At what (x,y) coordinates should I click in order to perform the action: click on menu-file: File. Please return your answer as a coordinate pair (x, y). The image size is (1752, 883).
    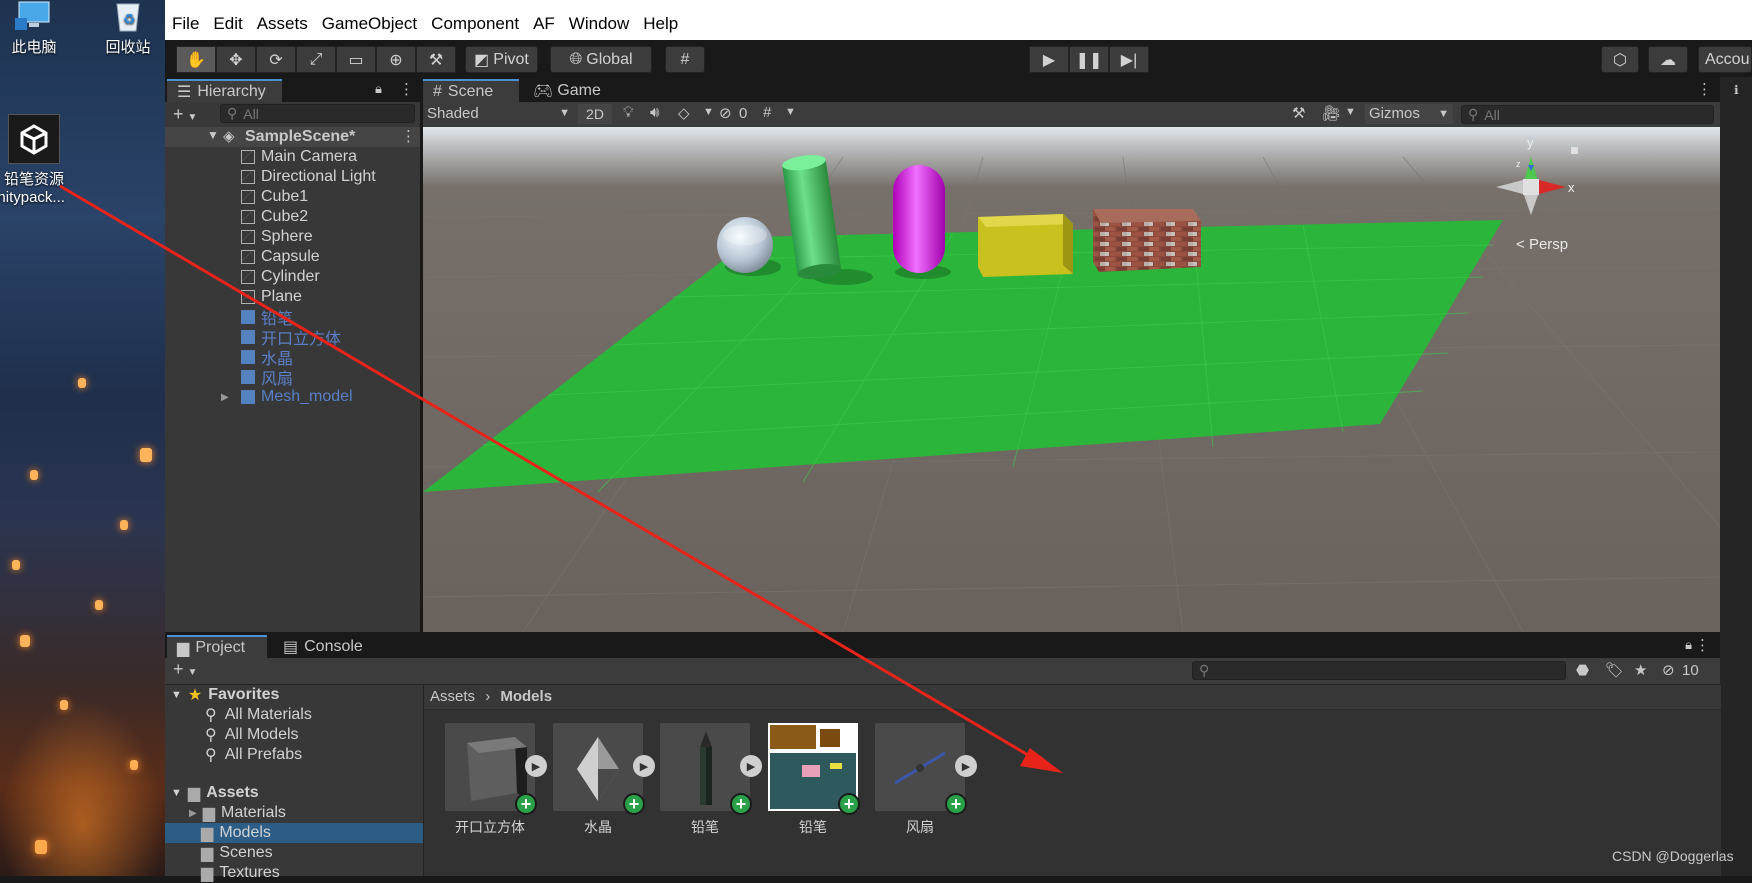
    Looking at the image, I should click on (185, 24).